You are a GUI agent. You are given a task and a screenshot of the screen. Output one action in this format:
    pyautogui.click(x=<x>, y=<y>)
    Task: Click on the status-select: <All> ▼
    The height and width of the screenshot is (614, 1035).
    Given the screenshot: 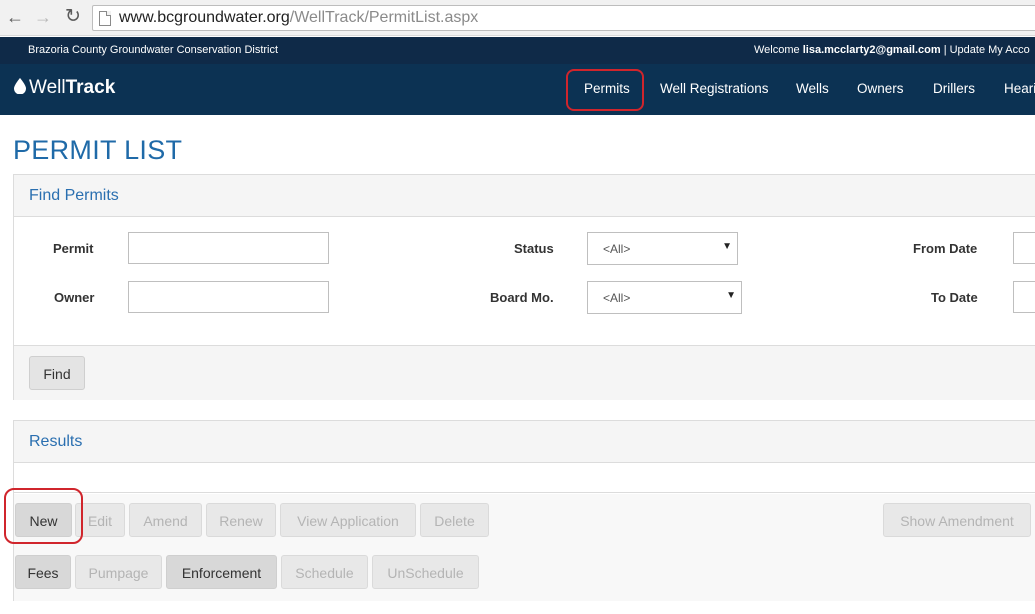 What is the action you would take?
    pyautogui.click(x=662, y=248)
    